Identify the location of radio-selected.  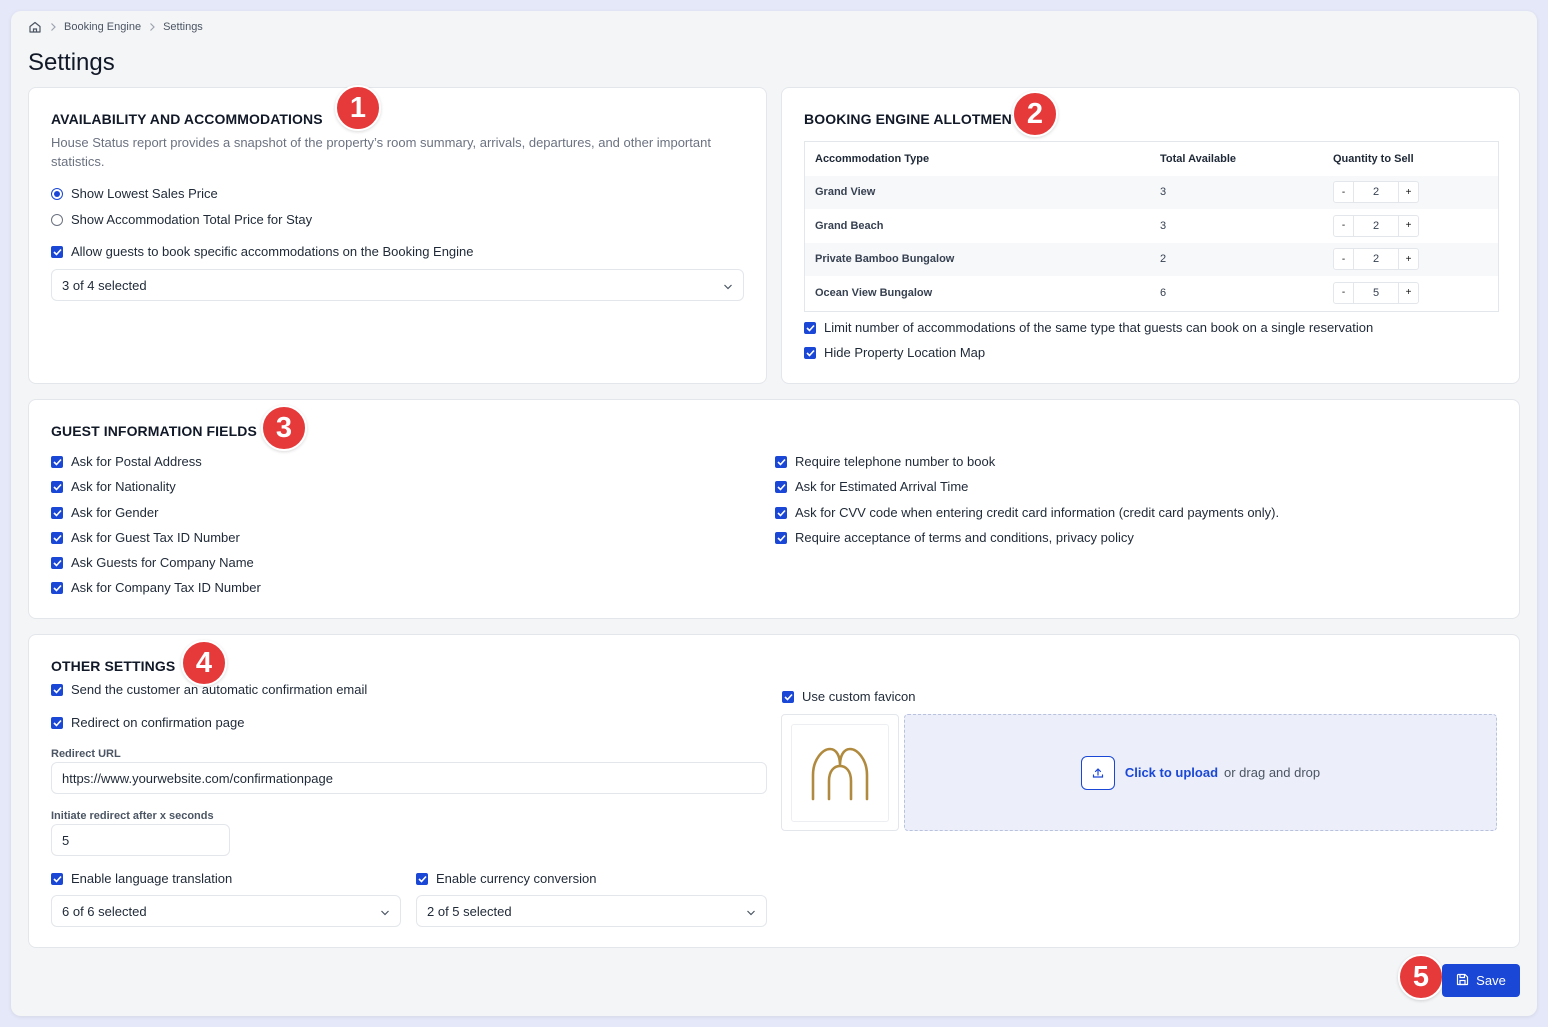
(57, 193).